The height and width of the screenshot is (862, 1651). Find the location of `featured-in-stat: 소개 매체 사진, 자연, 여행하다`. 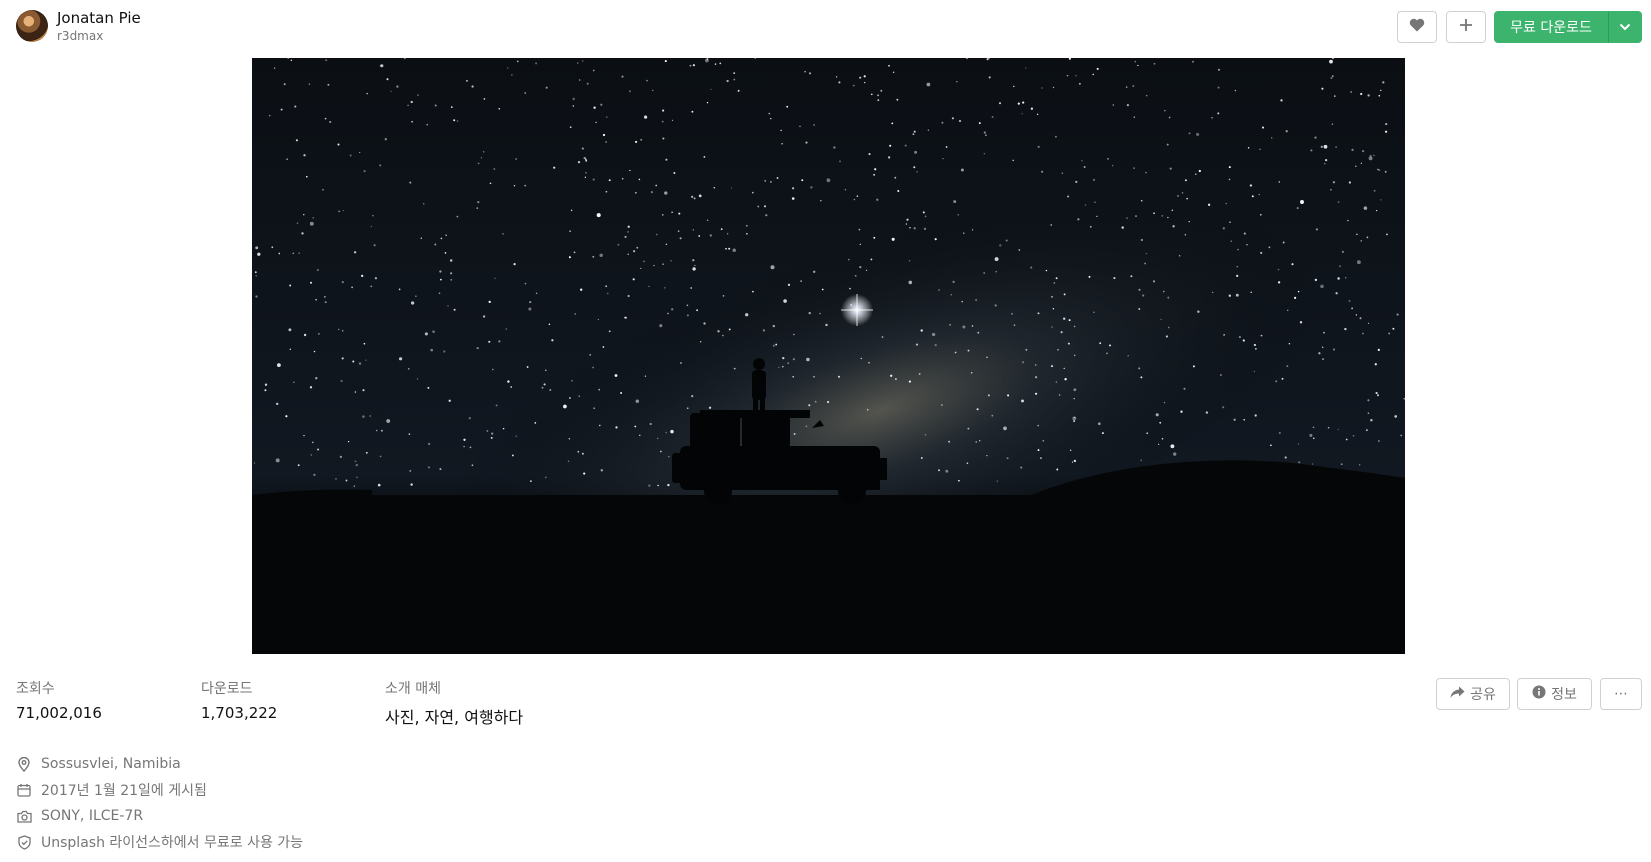

featured-in-stat: 소개 매체 사진, 자연, 여행하다 is located at coordinates (454, 703).